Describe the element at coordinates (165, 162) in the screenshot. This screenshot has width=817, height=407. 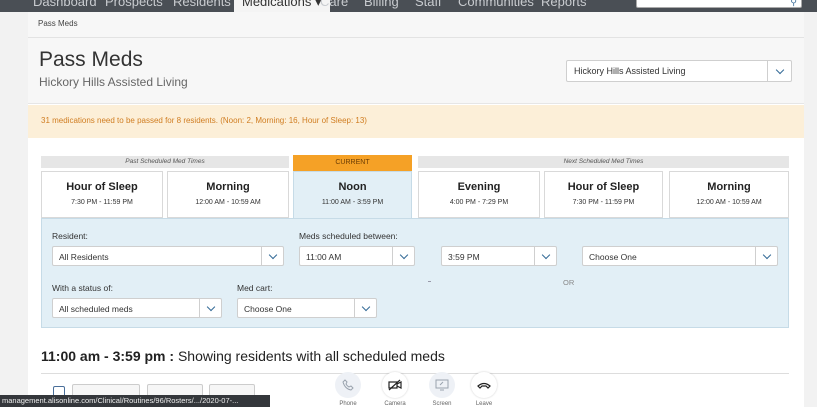
I see `past-med-times-label: Past Scheduled Med Times` at that location.